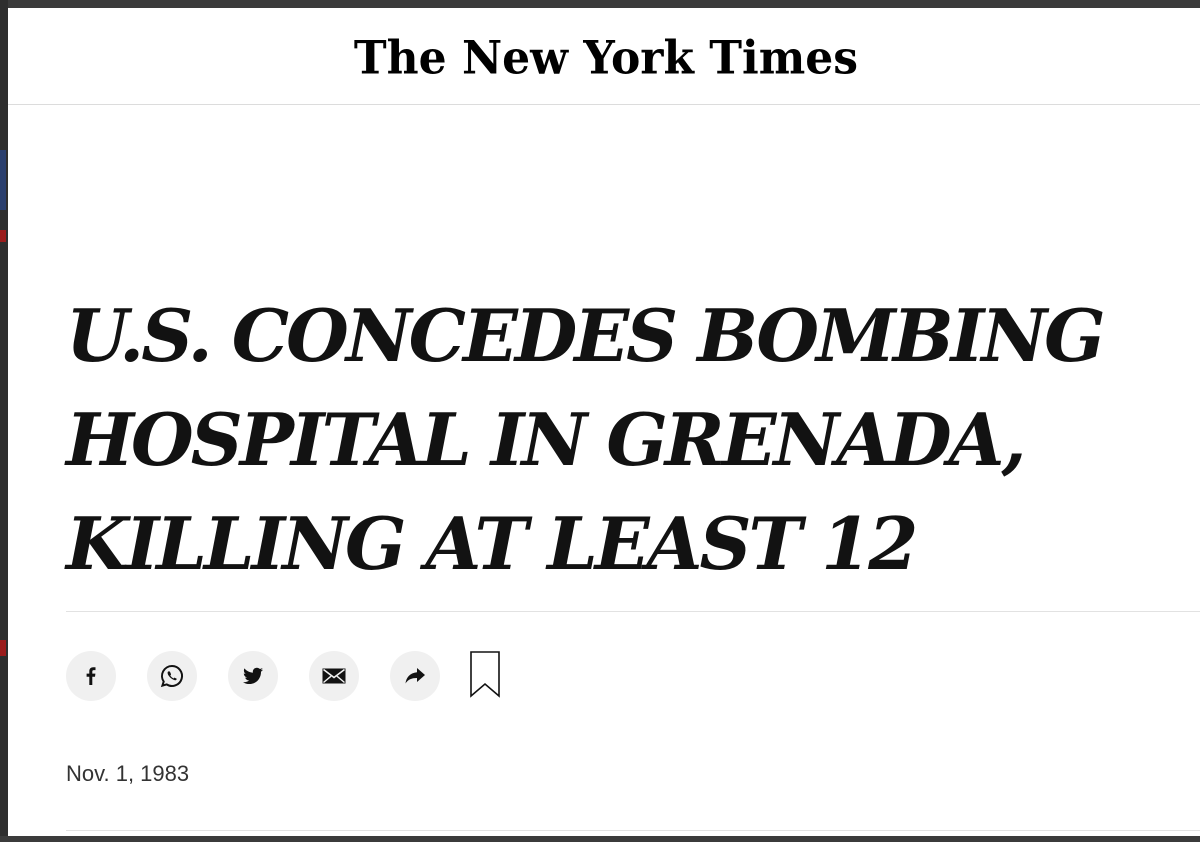  I want to click on twitter-icon, so click(253, 676).